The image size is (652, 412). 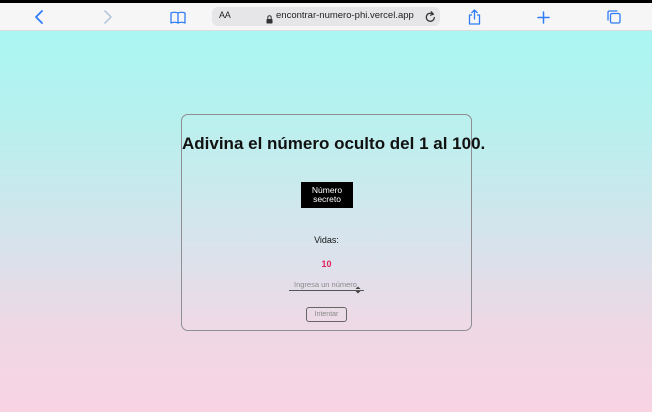 I want to click on chevron-right-icon, so click(x=108, y=17).